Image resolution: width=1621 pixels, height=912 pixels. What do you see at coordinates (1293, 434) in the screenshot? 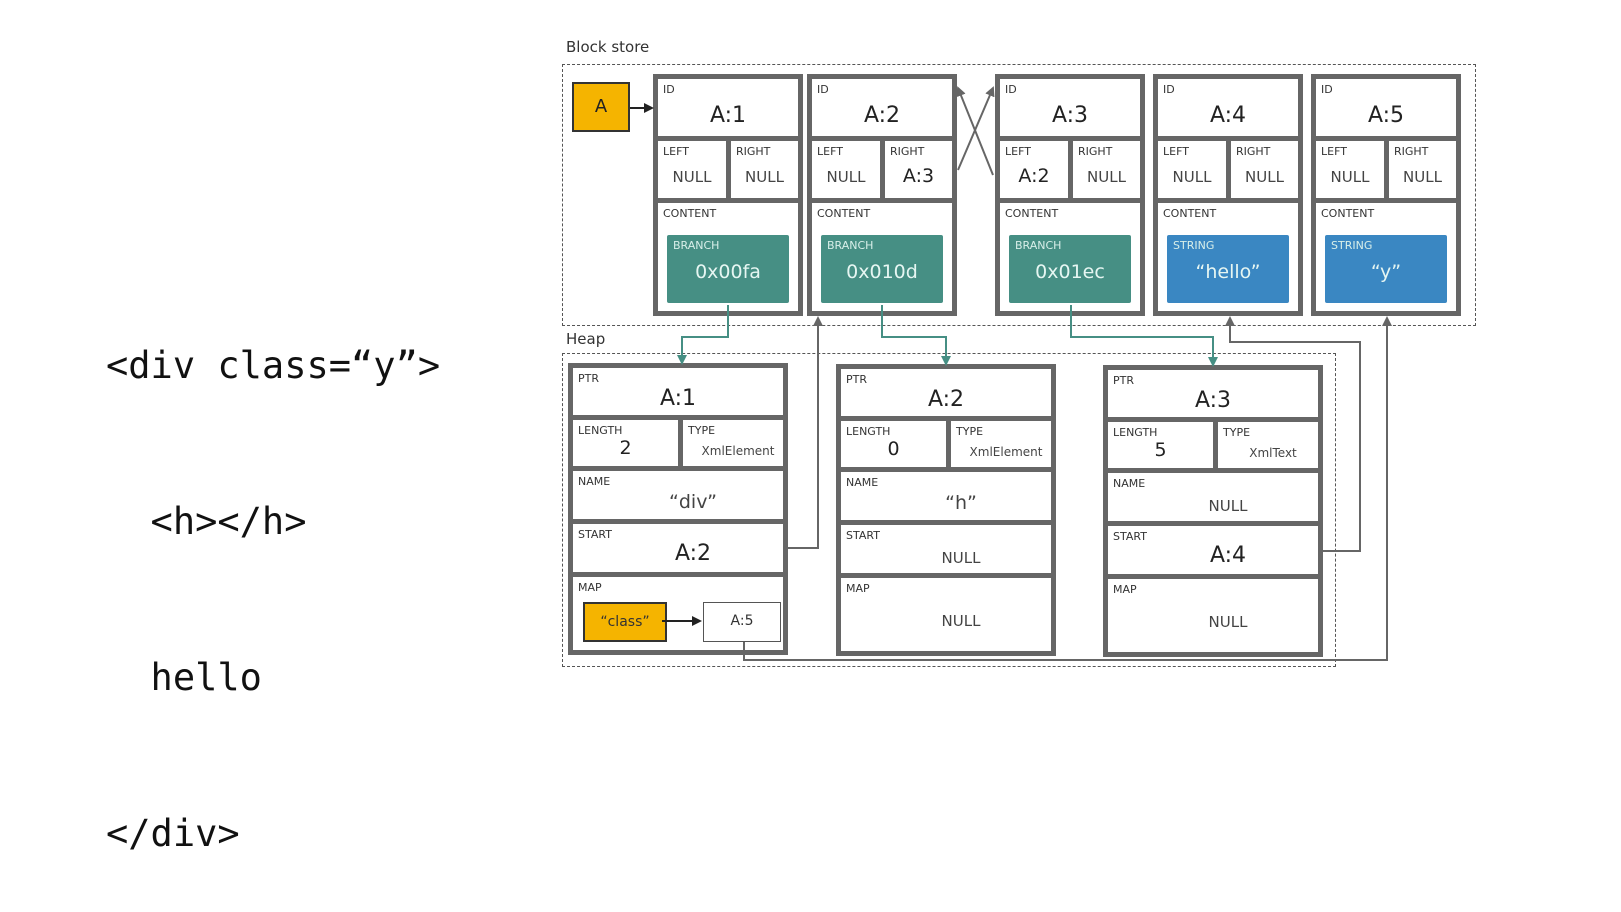
I see `heap-a3-start-to-a4` at bounding box center [1293, 434].